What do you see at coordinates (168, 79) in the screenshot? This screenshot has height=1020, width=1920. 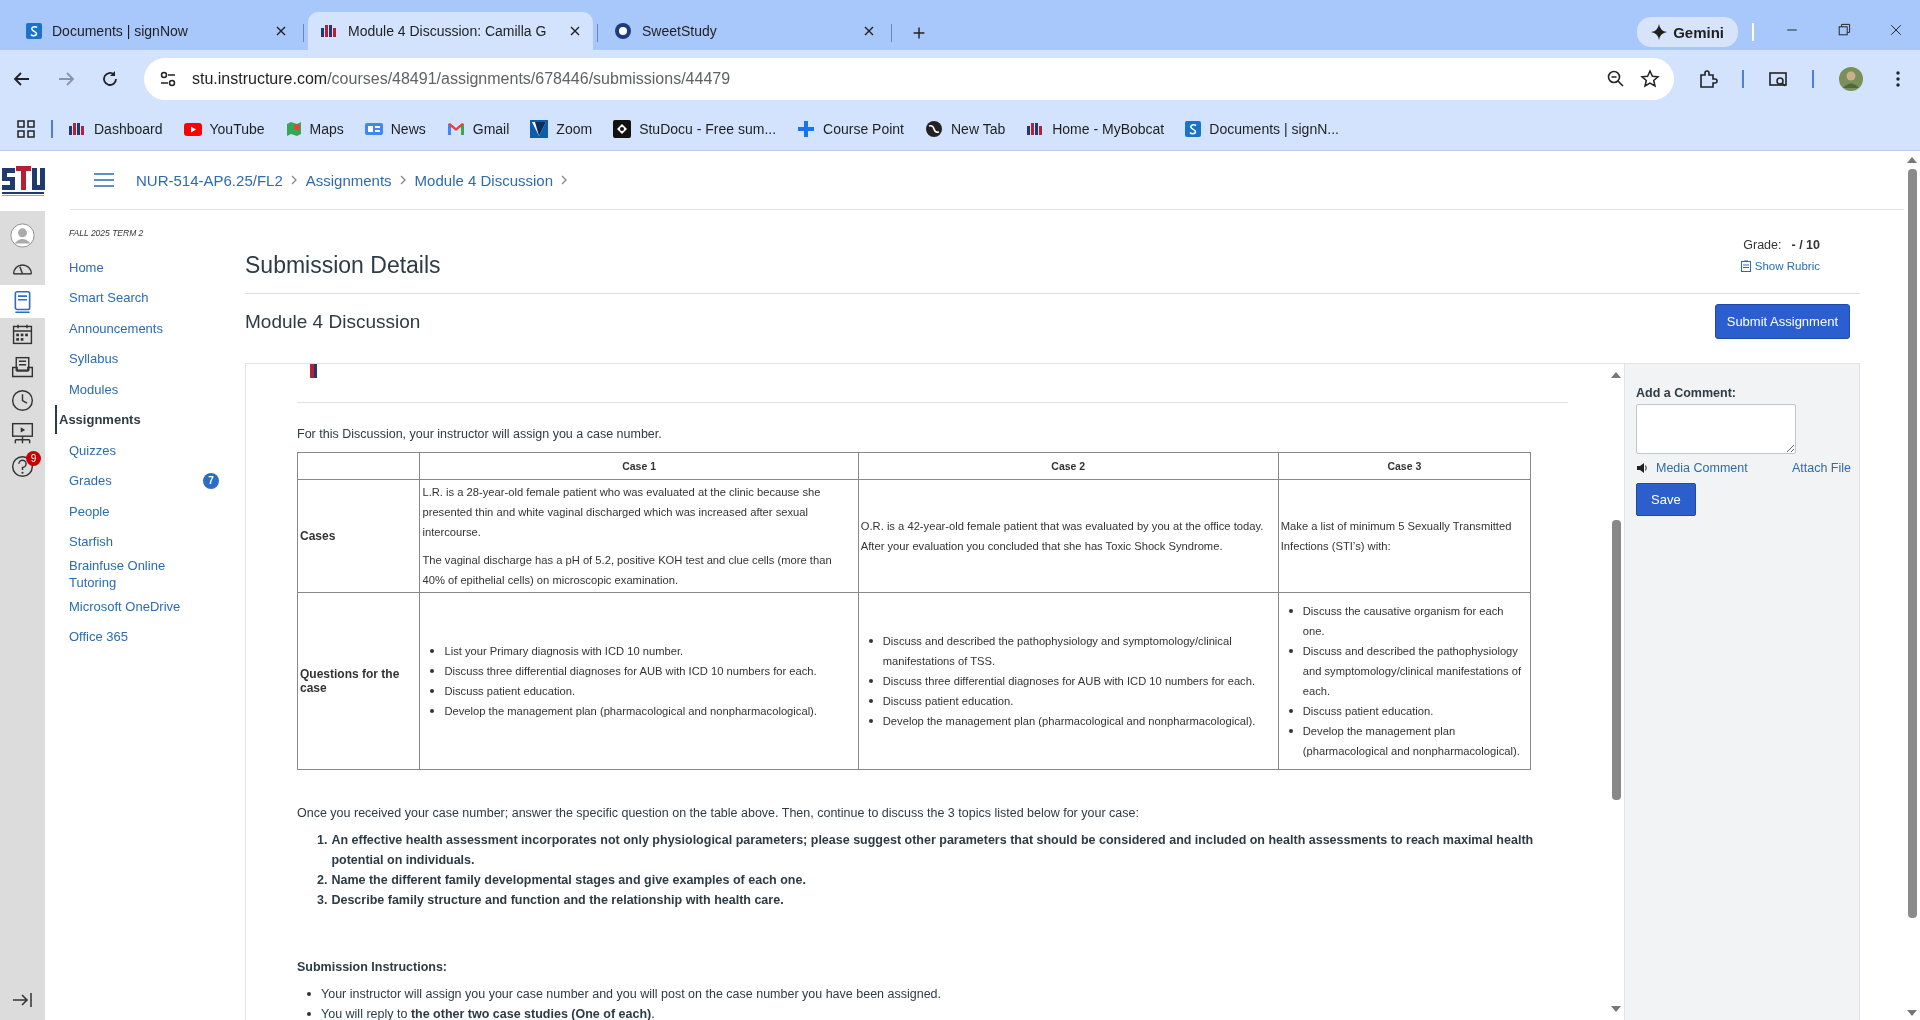 I see `site-settings-icon` at bounding box center [168, 79].